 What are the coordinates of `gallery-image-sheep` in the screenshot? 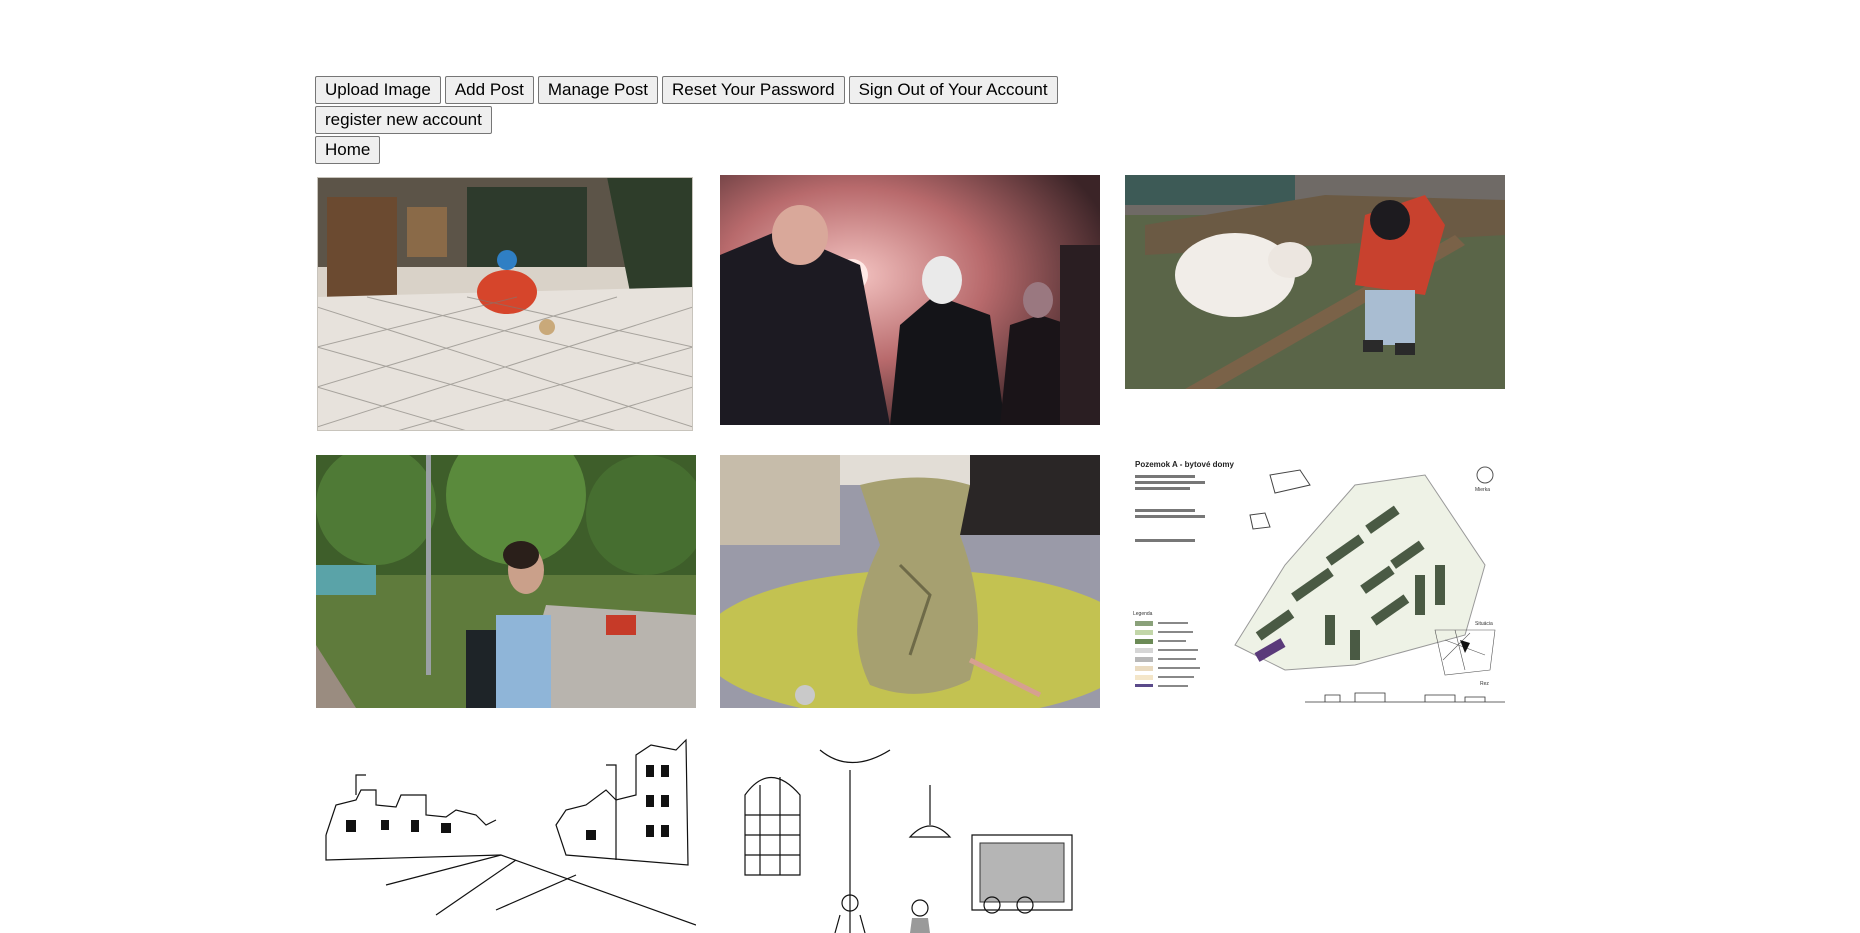 It's located at (1315, 282).